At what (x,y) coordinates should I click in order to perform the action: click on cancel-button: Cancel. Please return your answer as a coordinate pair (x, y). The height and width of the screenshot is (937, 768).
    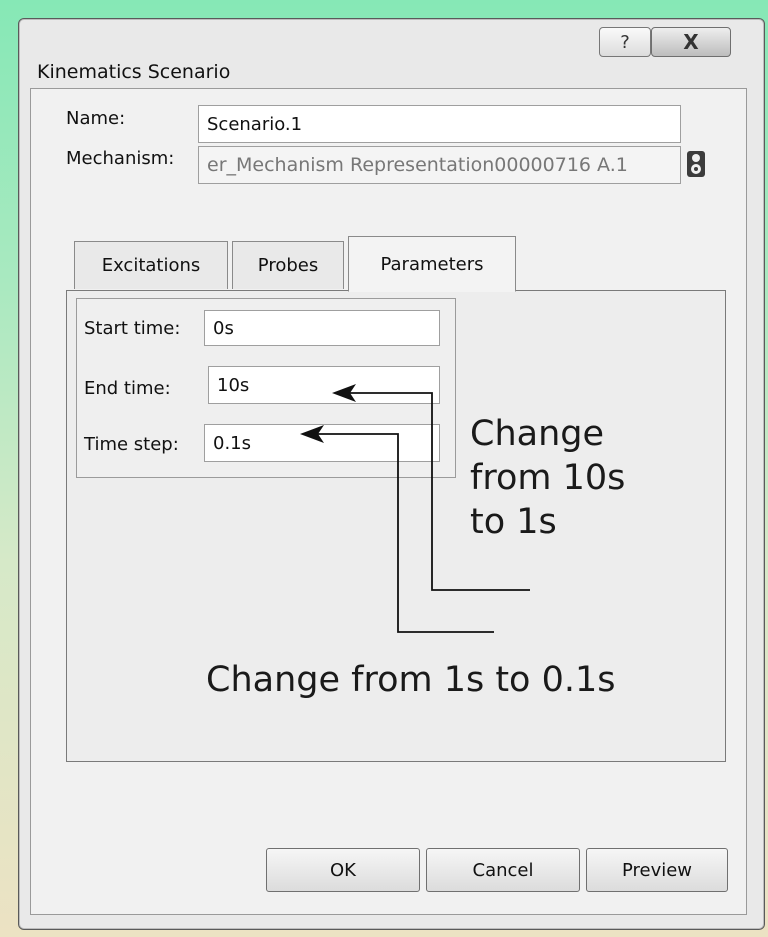
    Looking at the image, I should click on (503, 870).